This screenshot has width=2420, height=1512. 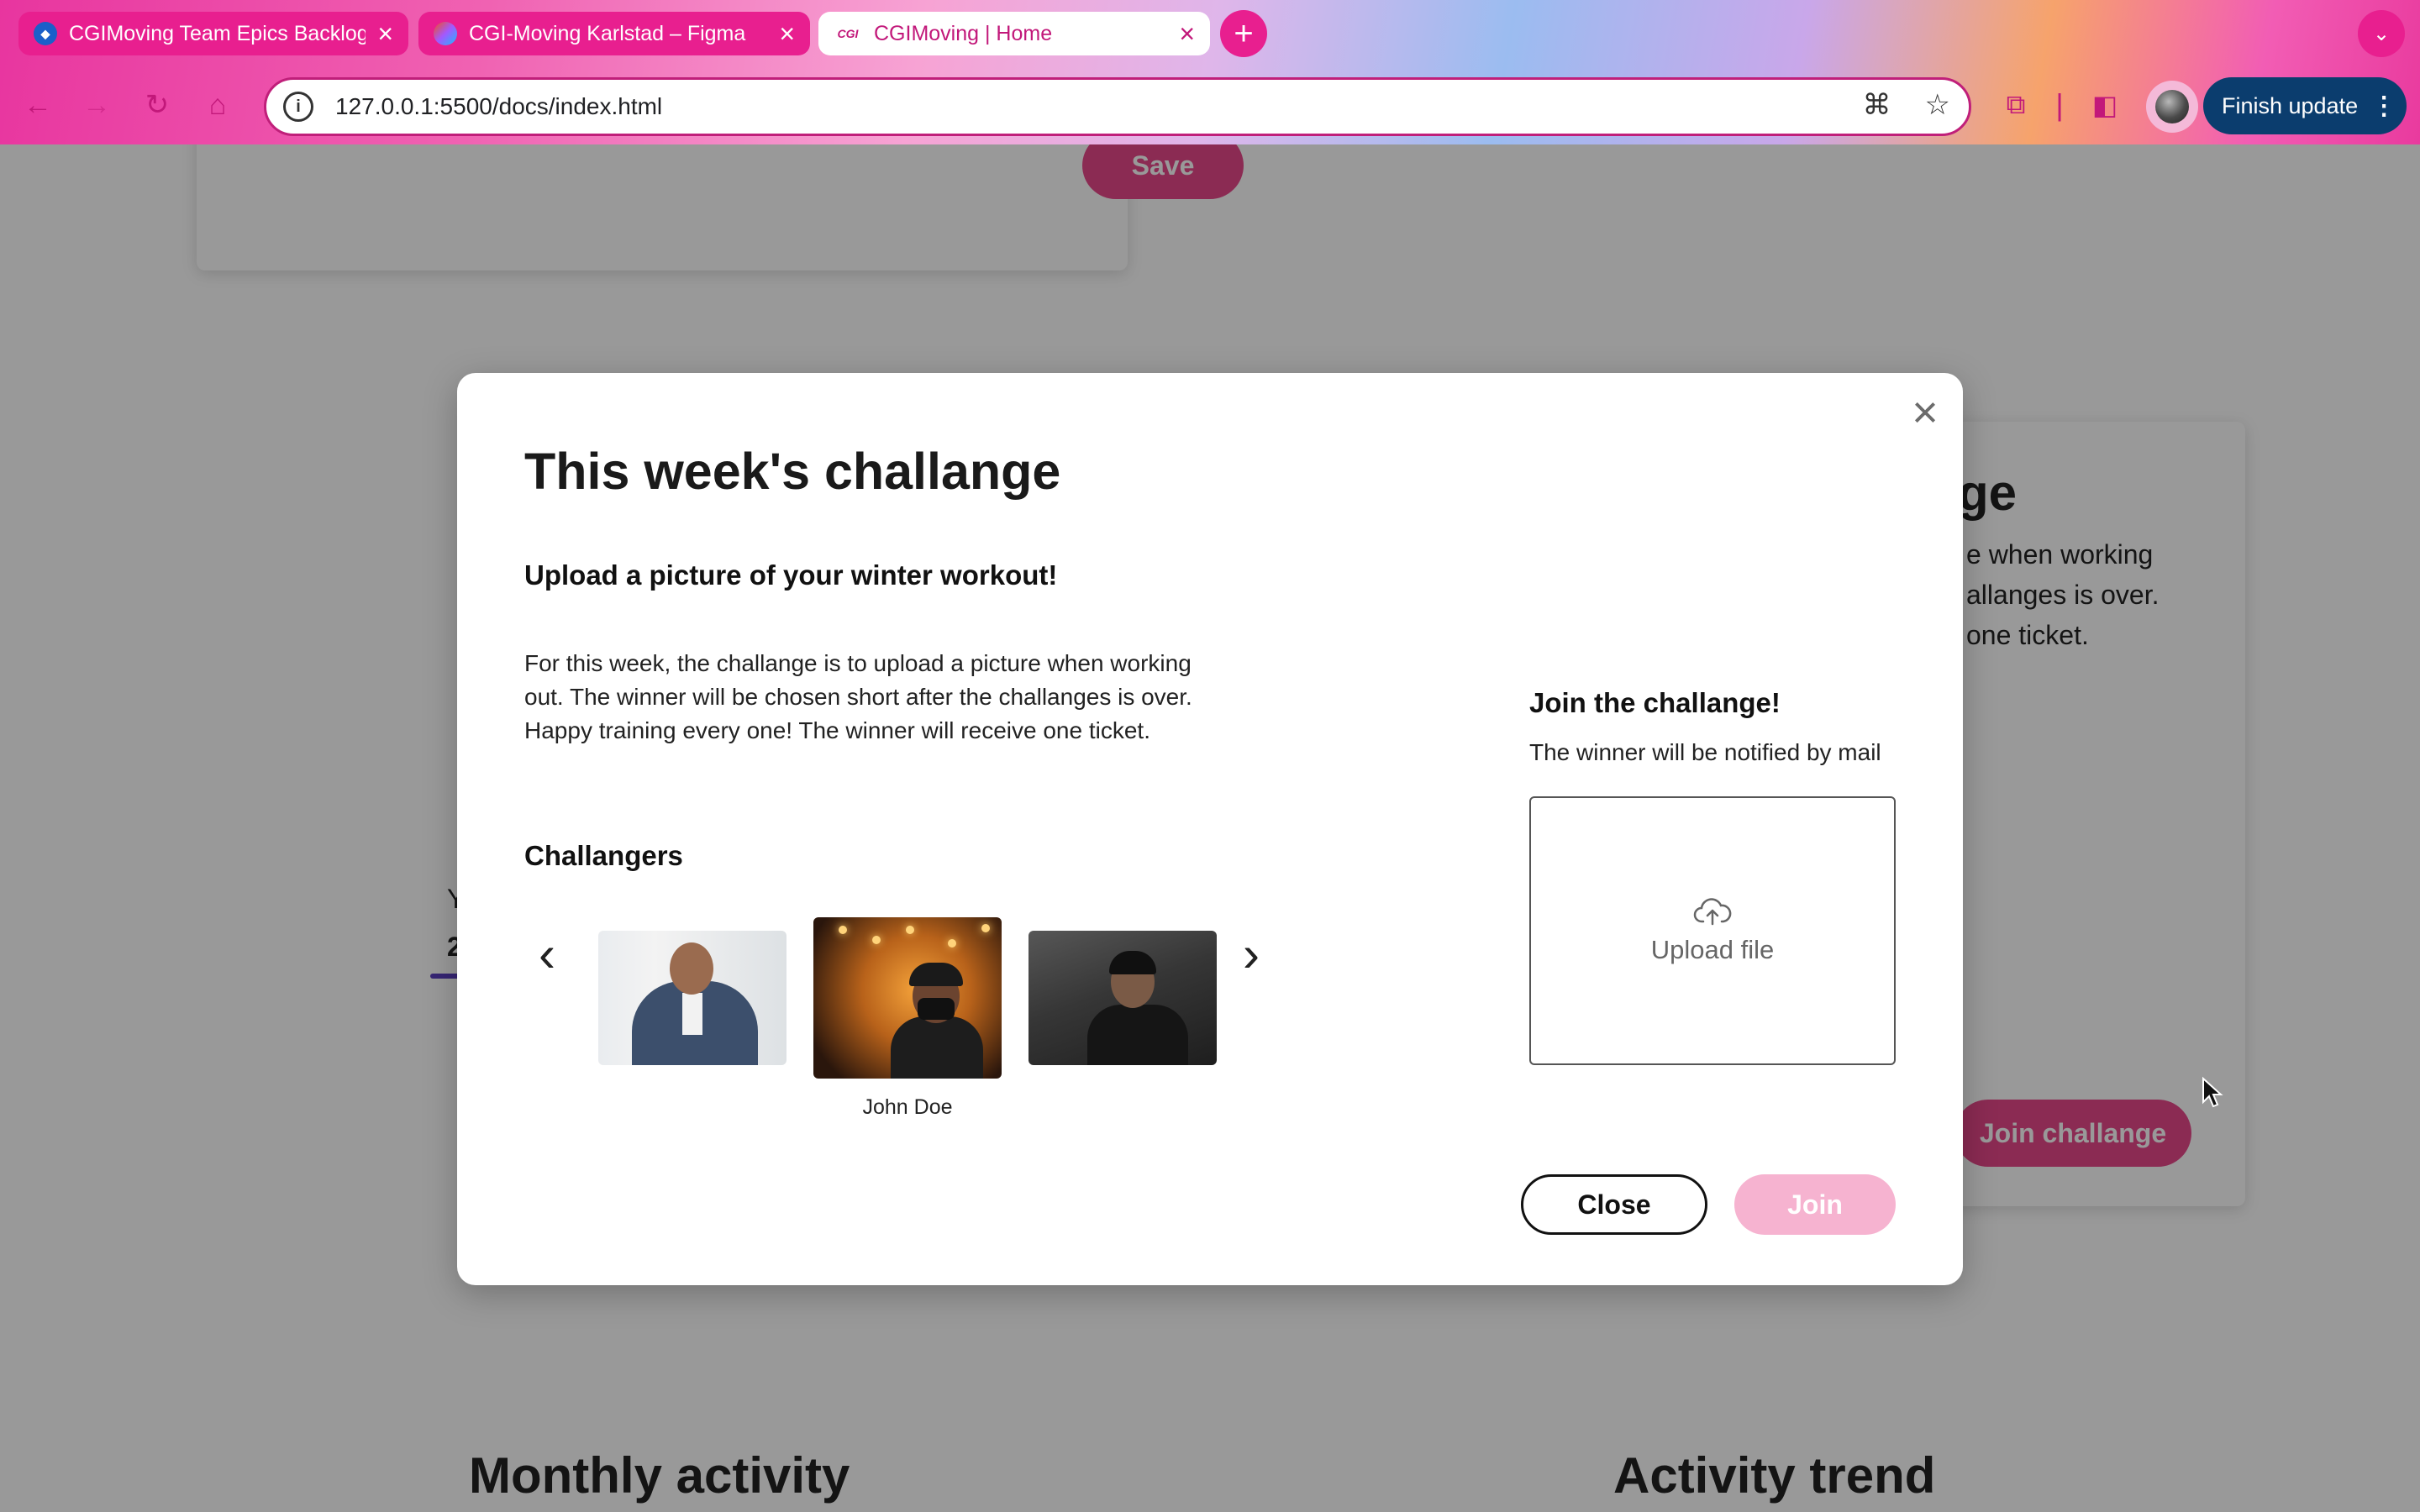 What do you see at coordinates (1117, 106) in the screenshot?
I see `address-bar: i 127.0.0.1:5500/docs/index.html ⌘ ☆` at bounding box center [1117, 106].